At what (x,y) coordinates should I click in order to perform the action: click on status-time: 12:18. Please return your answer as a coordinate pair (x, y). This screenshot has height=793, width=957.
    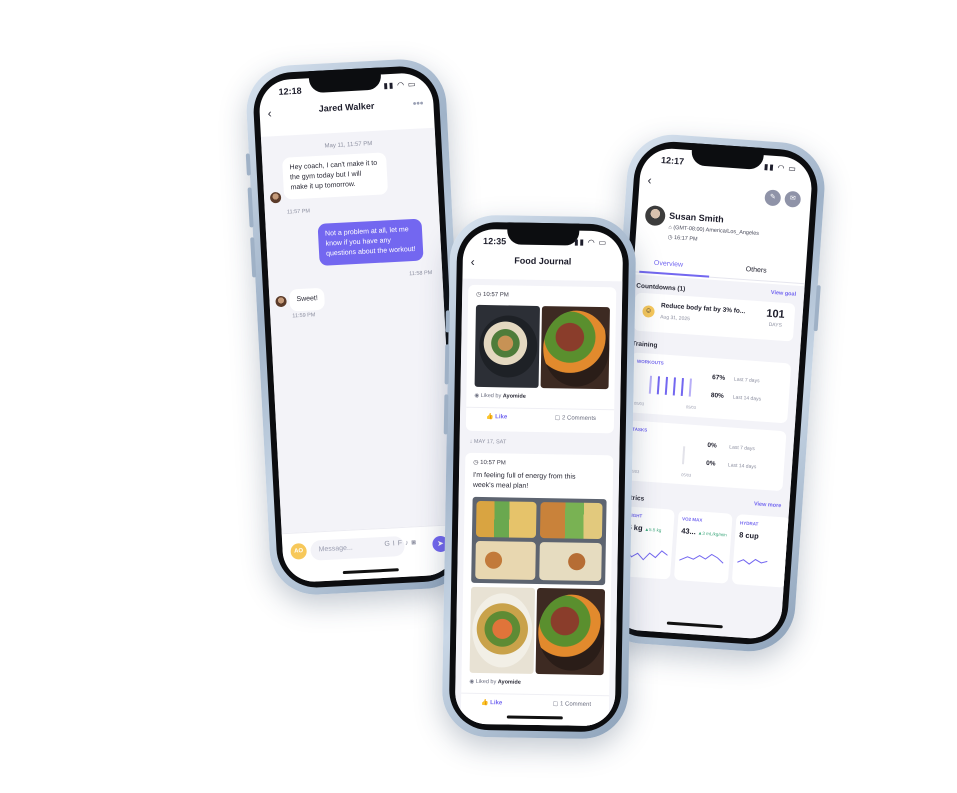
    Looking at the image, I should click on (290, 91).